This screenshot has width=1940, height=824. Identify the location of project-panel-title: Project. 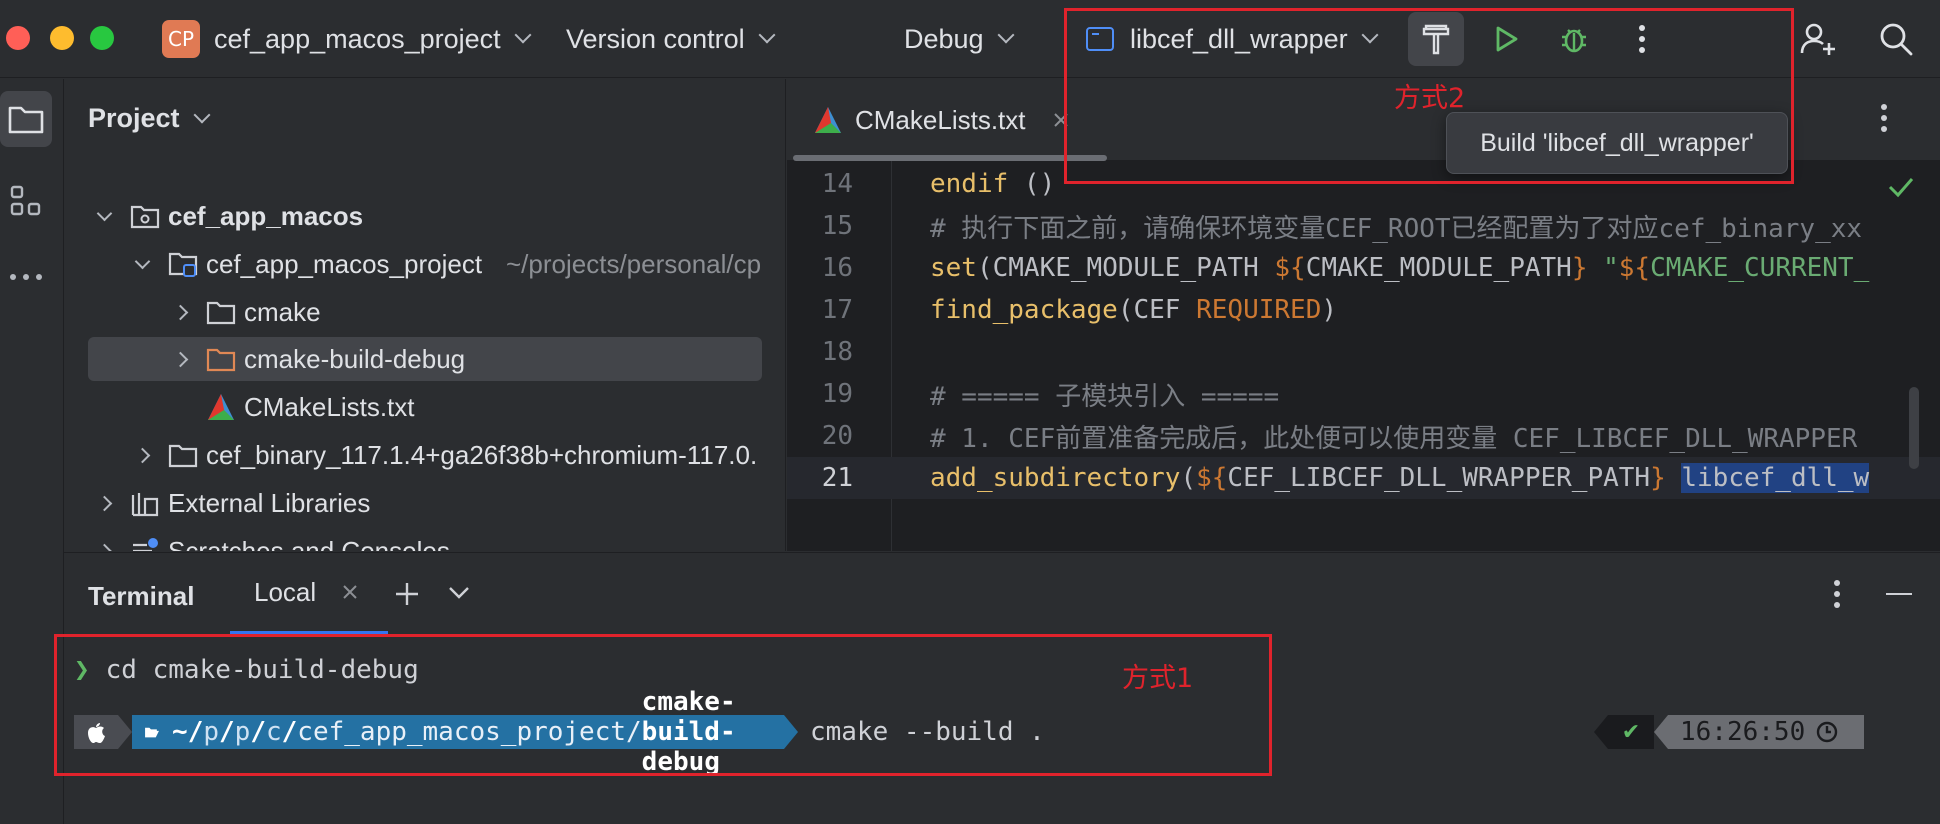
(134, 118).